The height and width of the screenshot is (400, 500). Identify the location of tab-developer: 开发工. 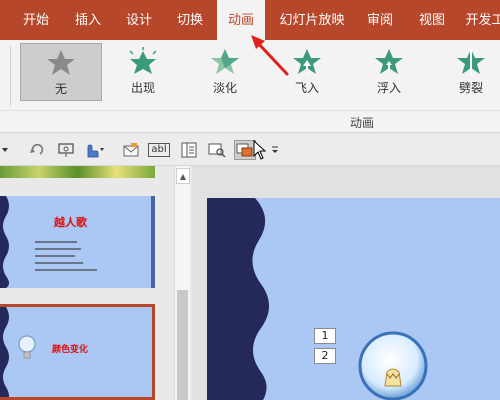
(481, 20).